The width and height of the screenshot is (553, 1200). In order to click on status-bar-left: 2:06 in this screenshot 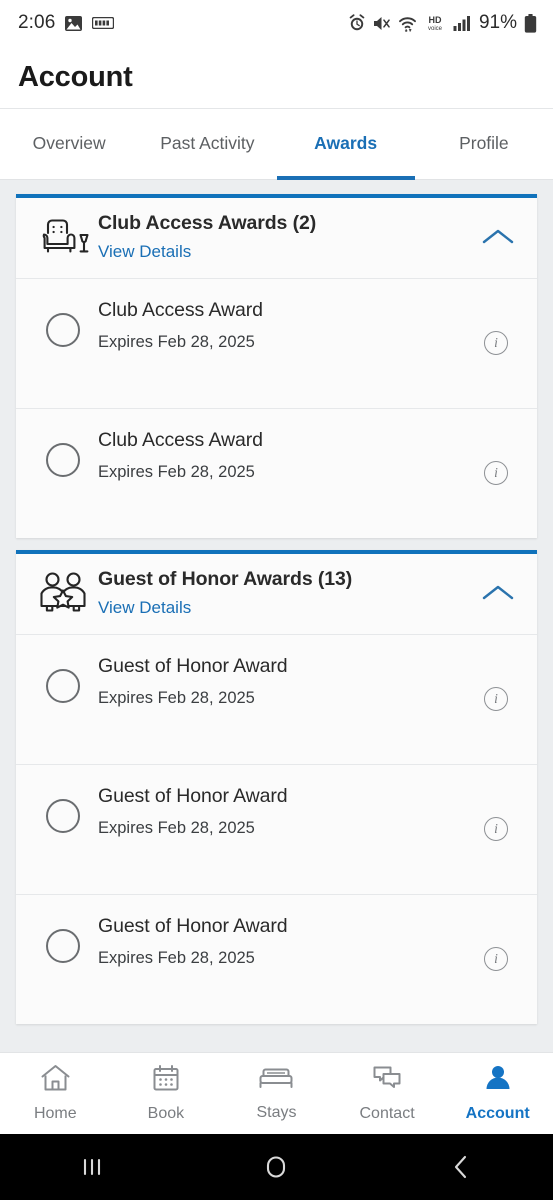, I will do `click(66, 23)`.